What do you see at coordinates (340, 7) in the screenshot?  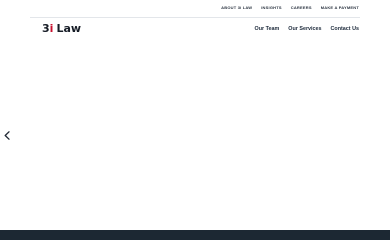 I see `utility-link-make-payment: MAKE A PAYMENT` at bounding box center [340, 7].